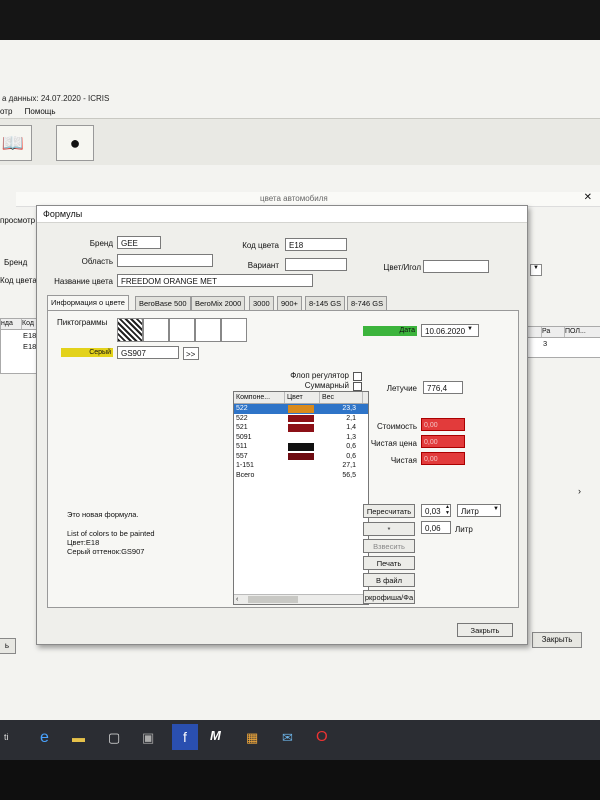 This screenshot has height=800, width=600. I want to click on chevron-right-icon: ›, so click(579, 491).